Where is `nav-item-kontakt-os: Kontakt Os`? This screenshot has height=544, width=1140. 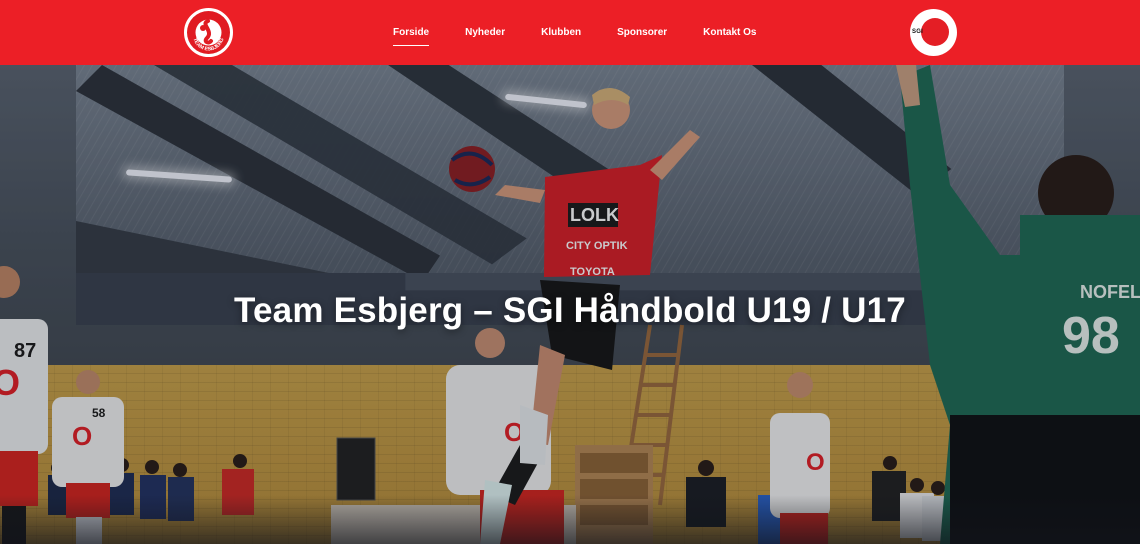
nav-item-kontakt-os: Kontakt Os is located at coordinates (729, 33).